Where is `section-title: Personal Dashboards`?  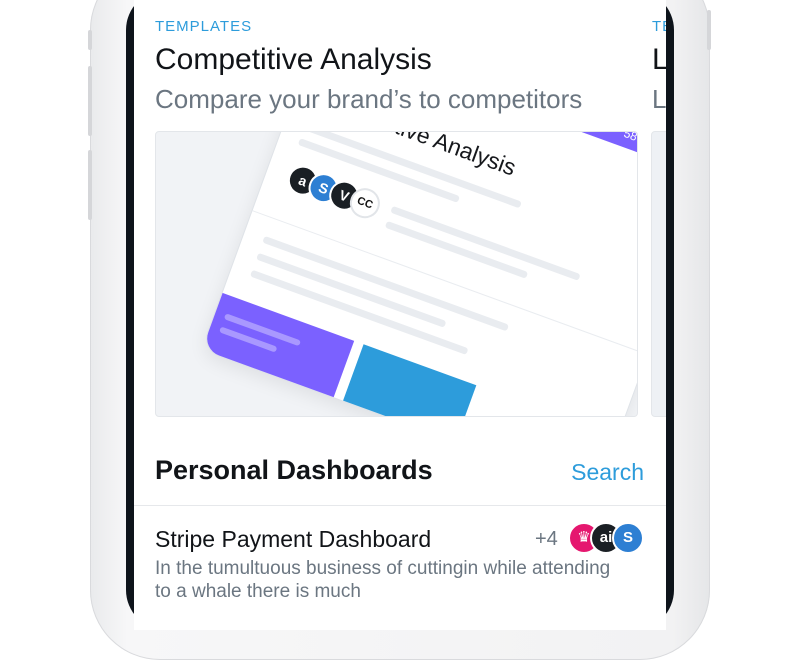
section-title: Personal Dashboards is located at coordinates (294, 470).